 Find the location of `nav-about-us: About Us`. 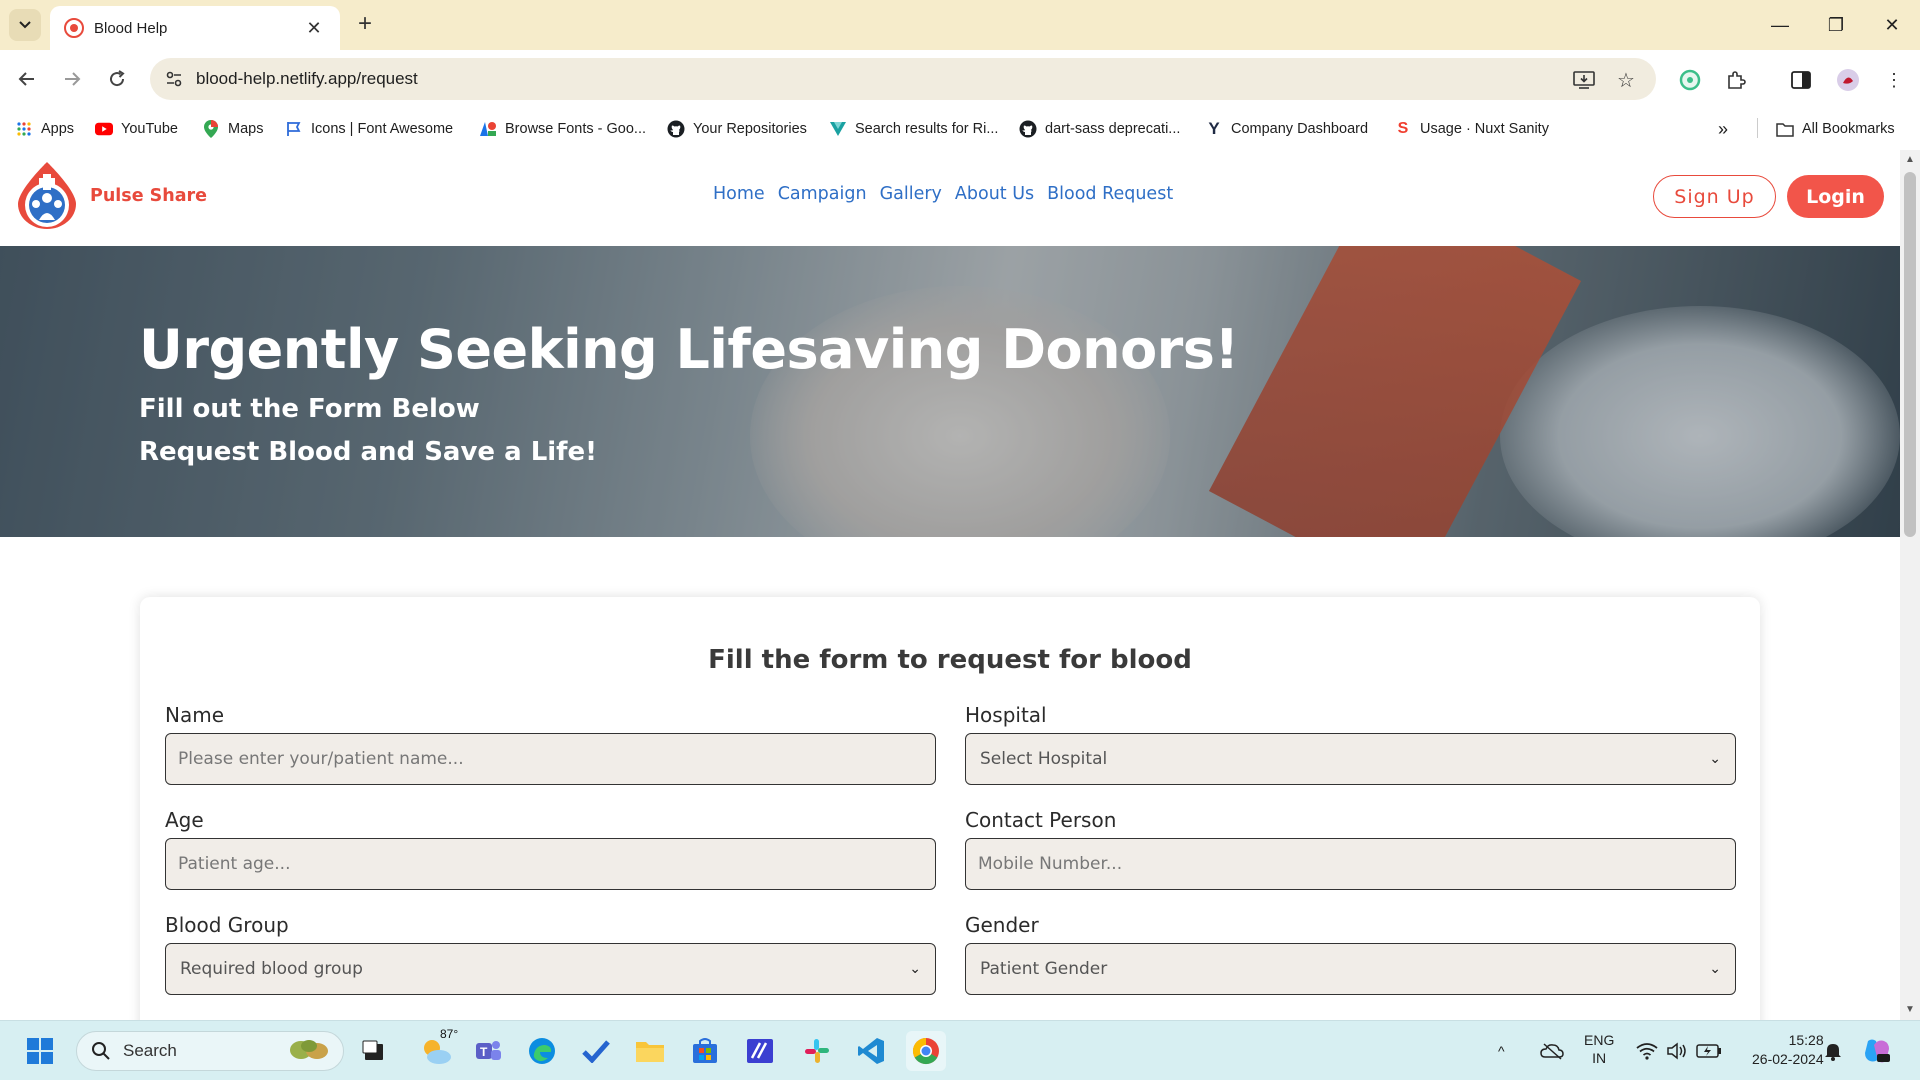

nav-about-us: About Us is located at coordinates (994, 194).